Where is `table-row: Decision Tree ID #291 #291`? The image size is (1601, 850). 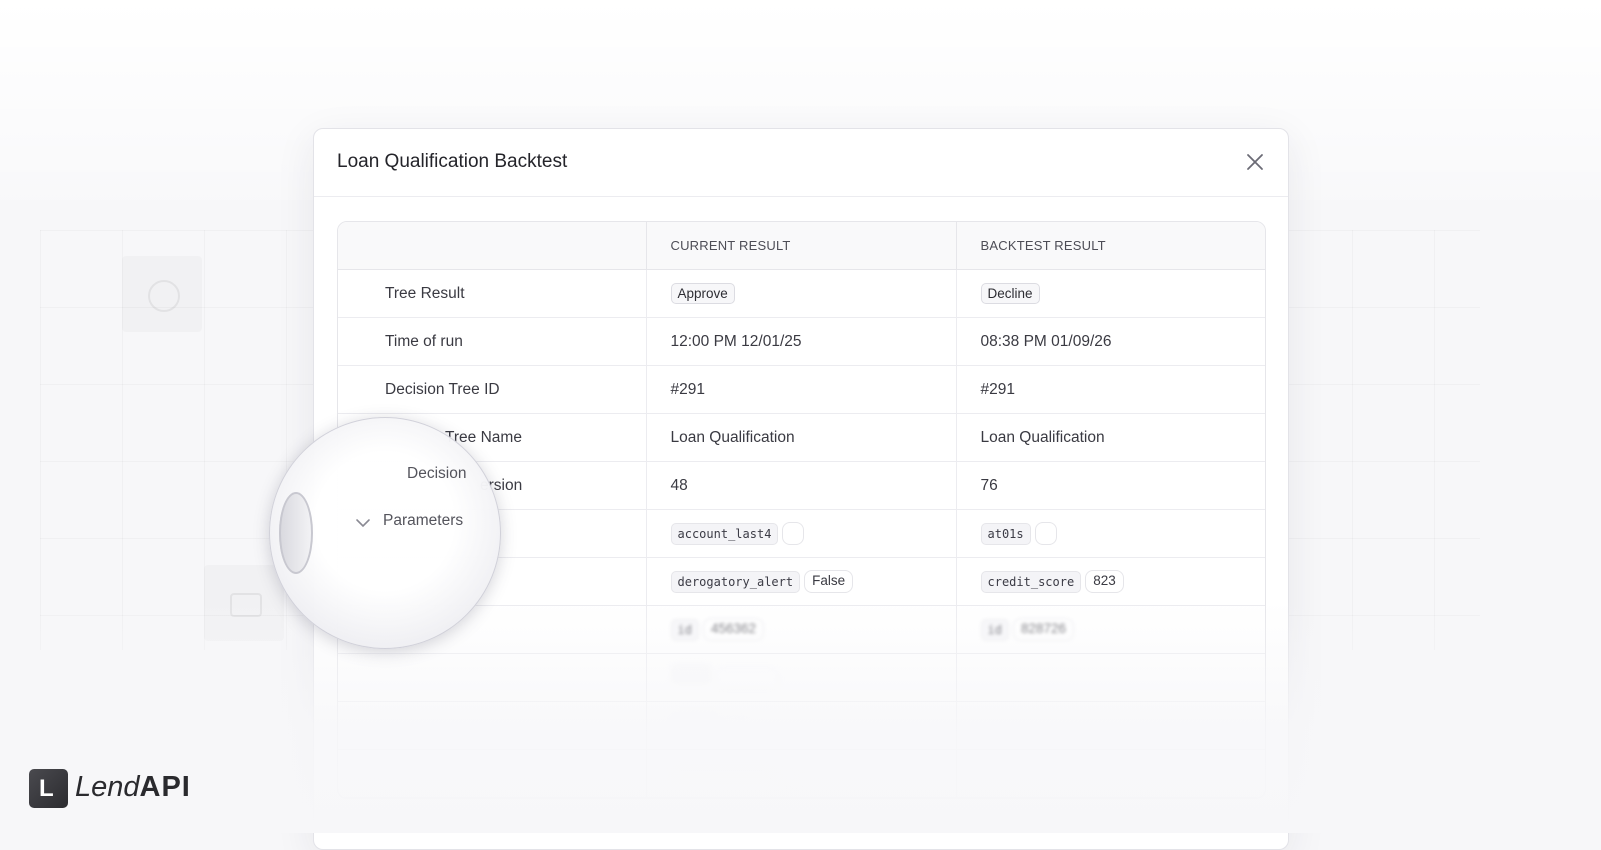
table-row: Decision Tree ID #291 #291 is located at coordinates (801, 389).